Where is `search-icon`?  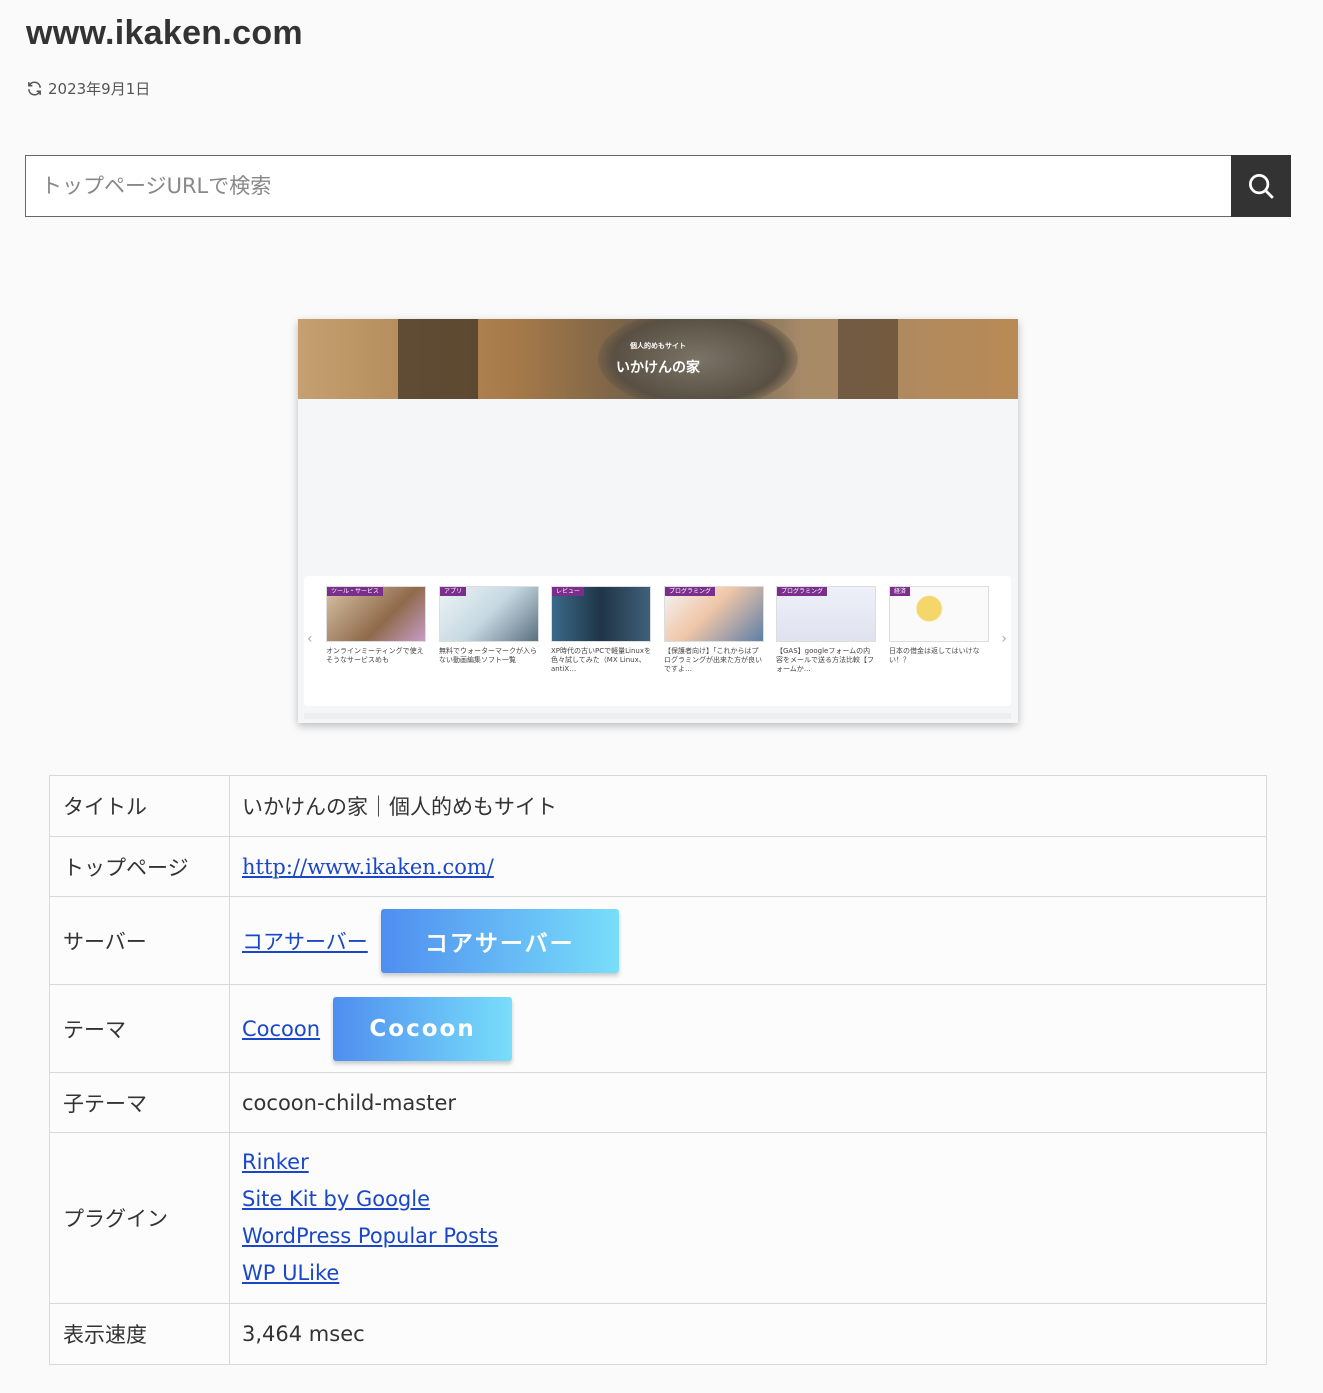 search-icon is located at coordinates (1261, 186).